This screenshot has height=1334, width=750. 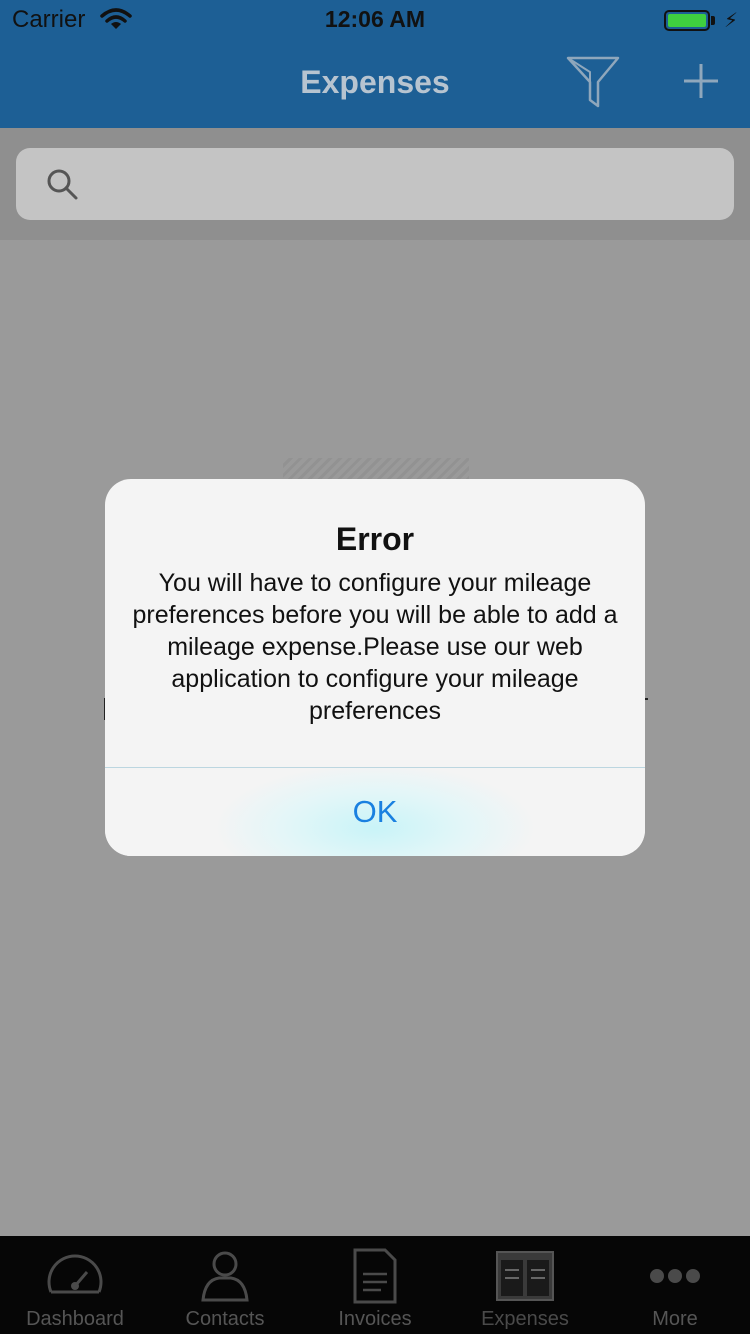 I want to click on tab-more: More, so click(x=675, y=1285).